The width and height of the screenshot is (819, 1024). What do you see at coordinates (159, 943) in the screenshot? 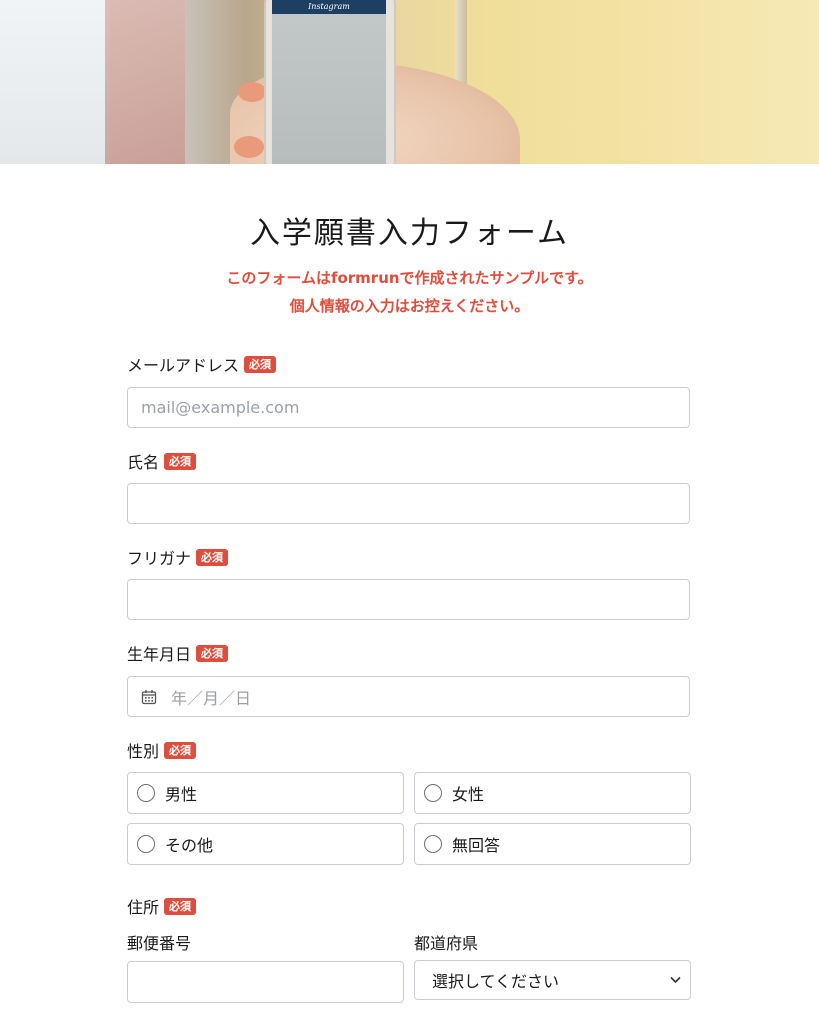
I see `postal-code-label: 郵便番号` at bounding box center [159, 943].